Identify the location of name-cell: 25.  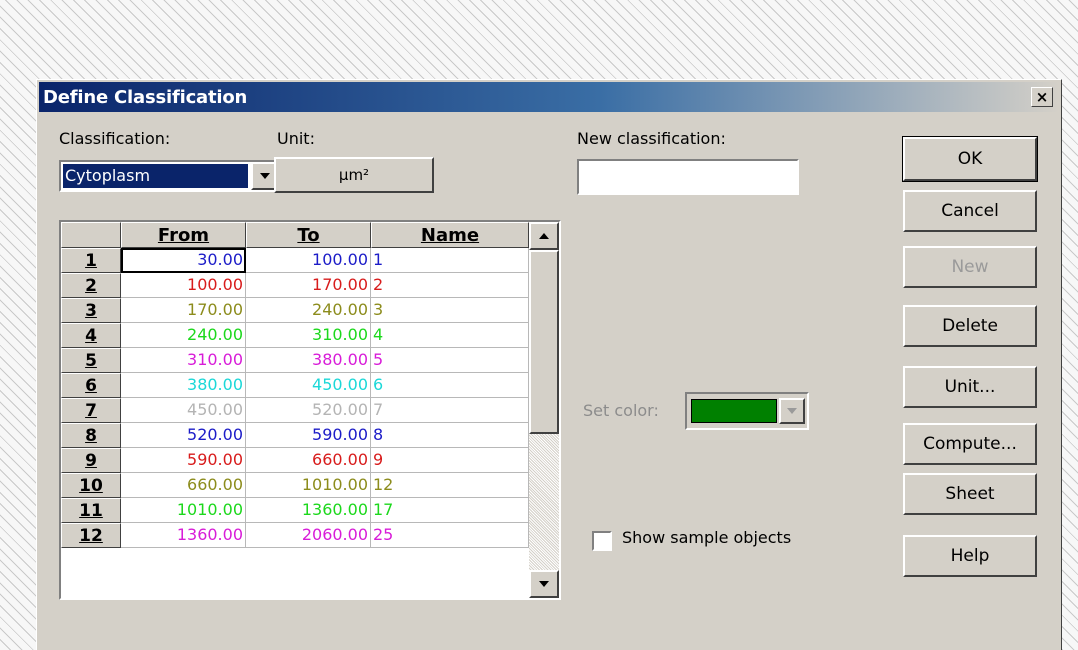
(450, 535).